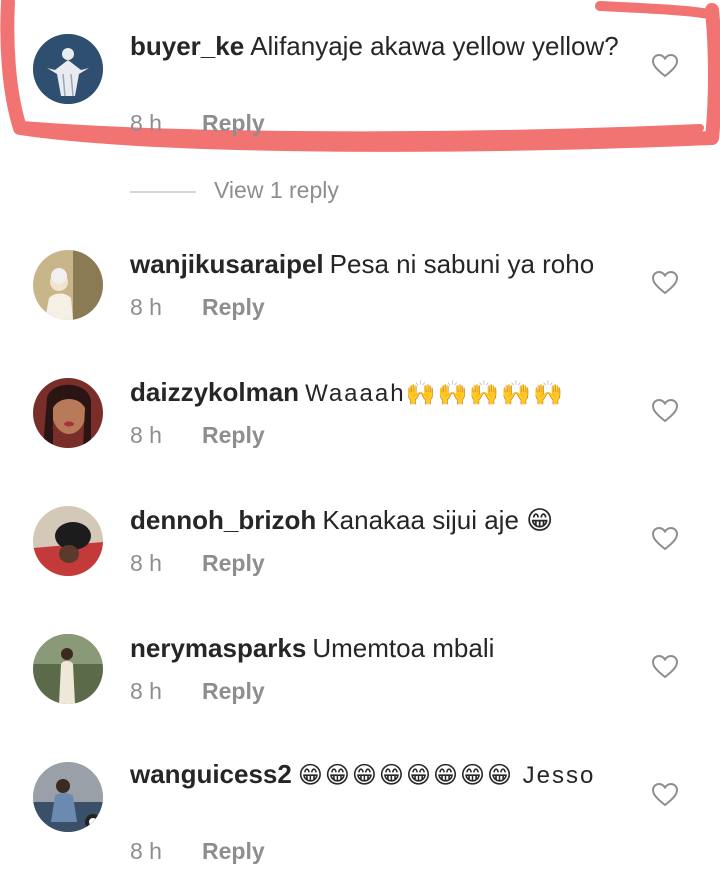 Image resolution: width=720 pixels, height=875 pixels. I want to click on comment-body: Alifanyaje akawa yellow yellow?, so click(434, 46).